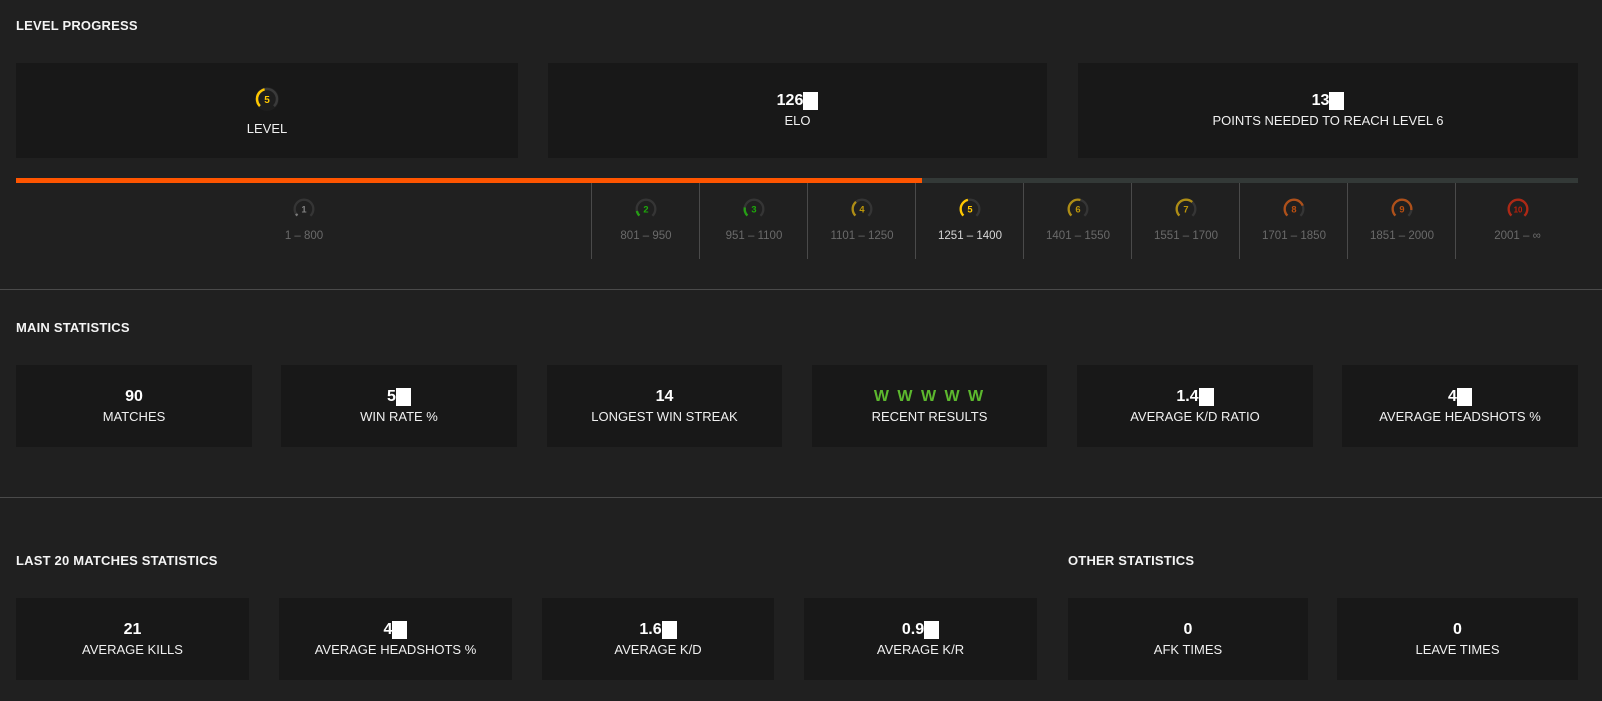 This screenshot has width=1602, height=701. What do you see at coordinates (929, 406) in the screenshot?
I see `main-stat-card: W W W W W RECENT RESULTS` at bounding box center [929, 406].